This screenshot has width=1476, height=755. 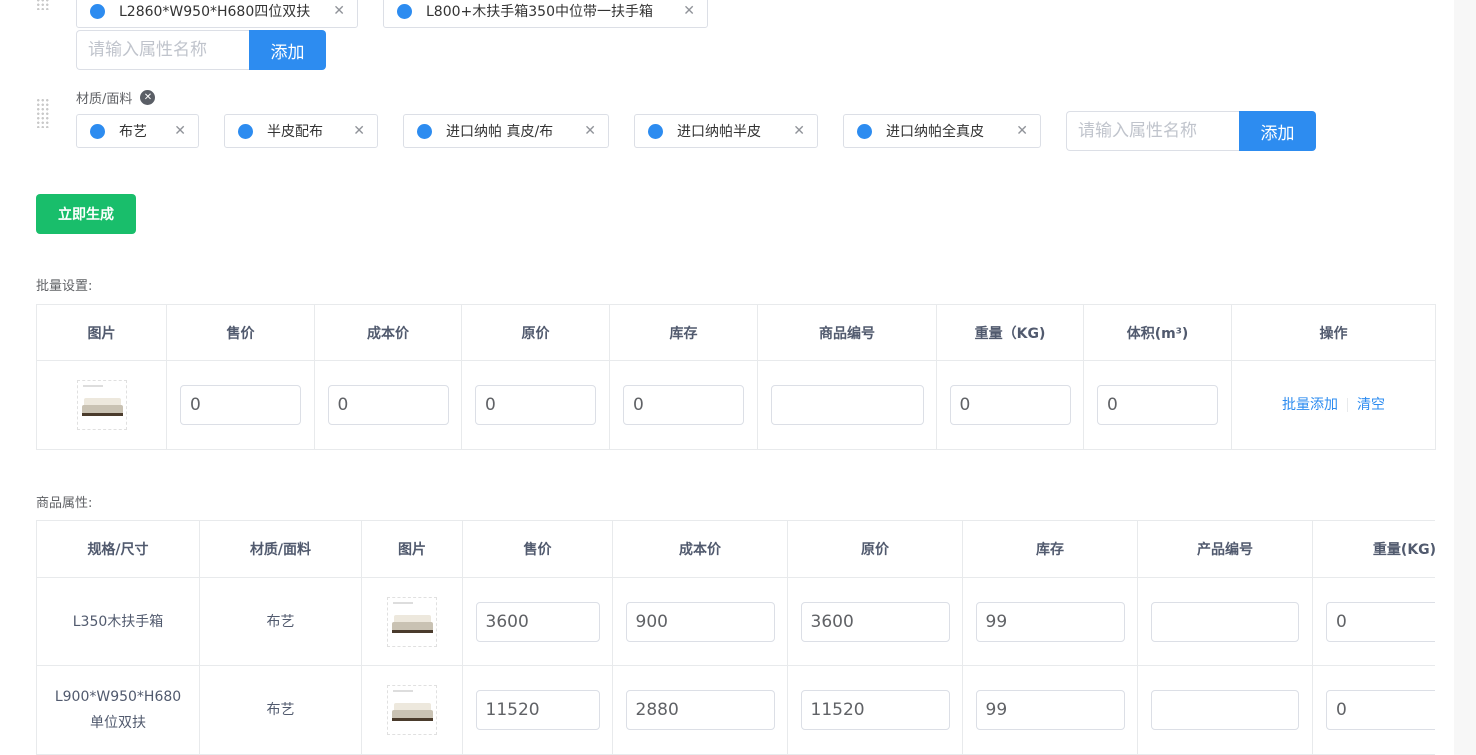 What do you see at coordinates (64, 503) in the screenshot?
I see `product-attributes-label: 商品属性:` at bounding box center [64, 503].